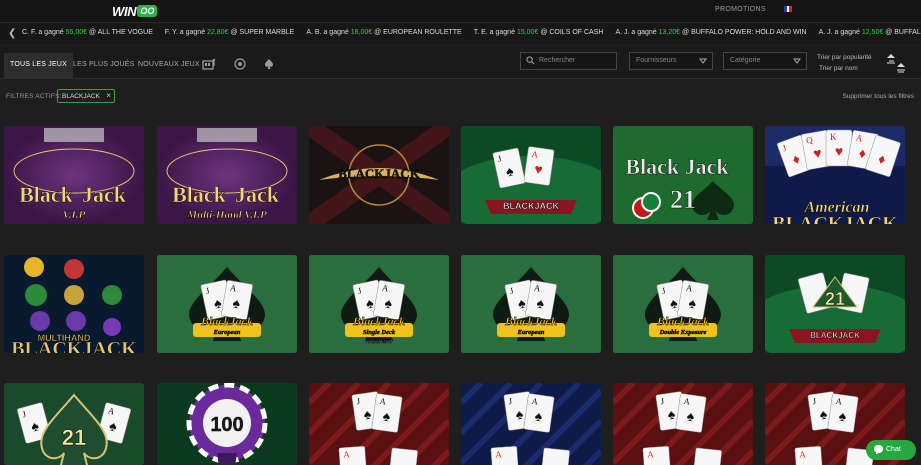 The height and width of the screenshot is (465, 921). I want to click on game-artwork: J♠A♠BlackJackEuropean, so click(531, 304).